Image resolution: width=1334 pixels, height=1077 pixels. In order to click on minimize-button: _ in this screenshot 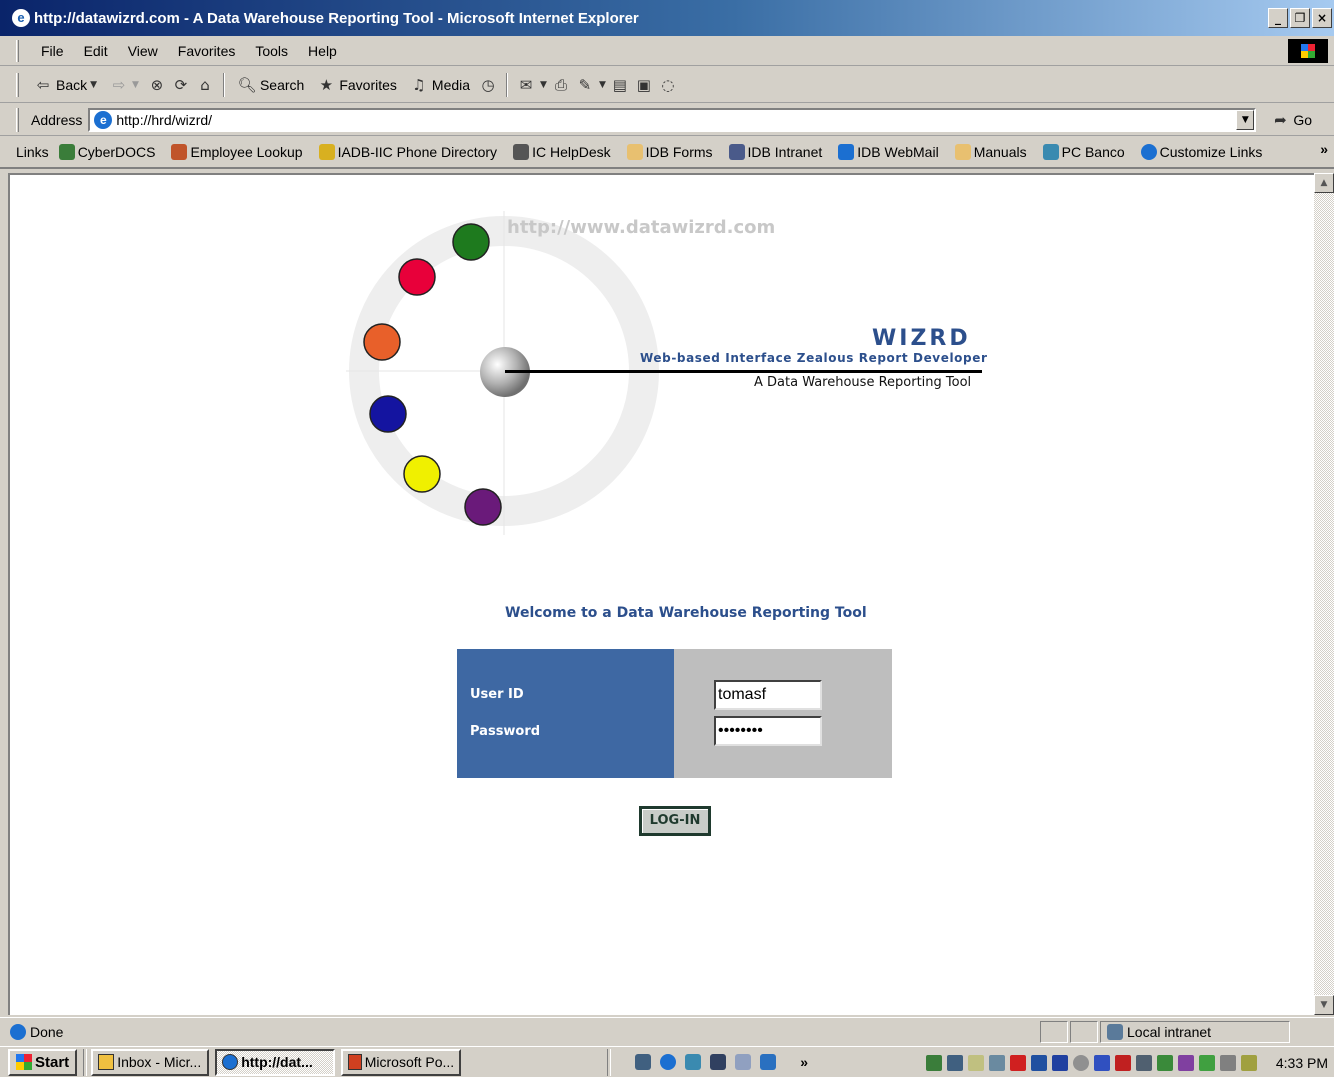, I will do `click(1278, 18)`.